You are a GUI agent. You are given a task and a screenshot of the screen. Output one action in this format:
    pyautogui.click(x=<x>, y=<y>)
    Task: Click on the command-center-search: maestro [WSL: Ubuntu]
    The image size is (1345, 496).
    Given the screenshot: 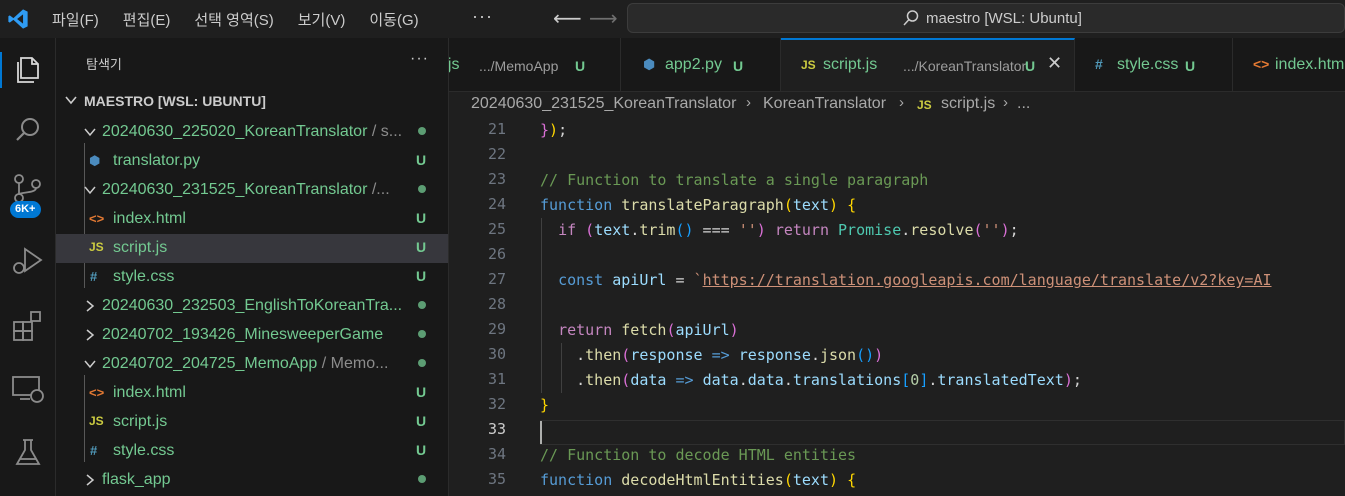 What is the action you would take?
    pyautogui.click(x=986, y=18)
    